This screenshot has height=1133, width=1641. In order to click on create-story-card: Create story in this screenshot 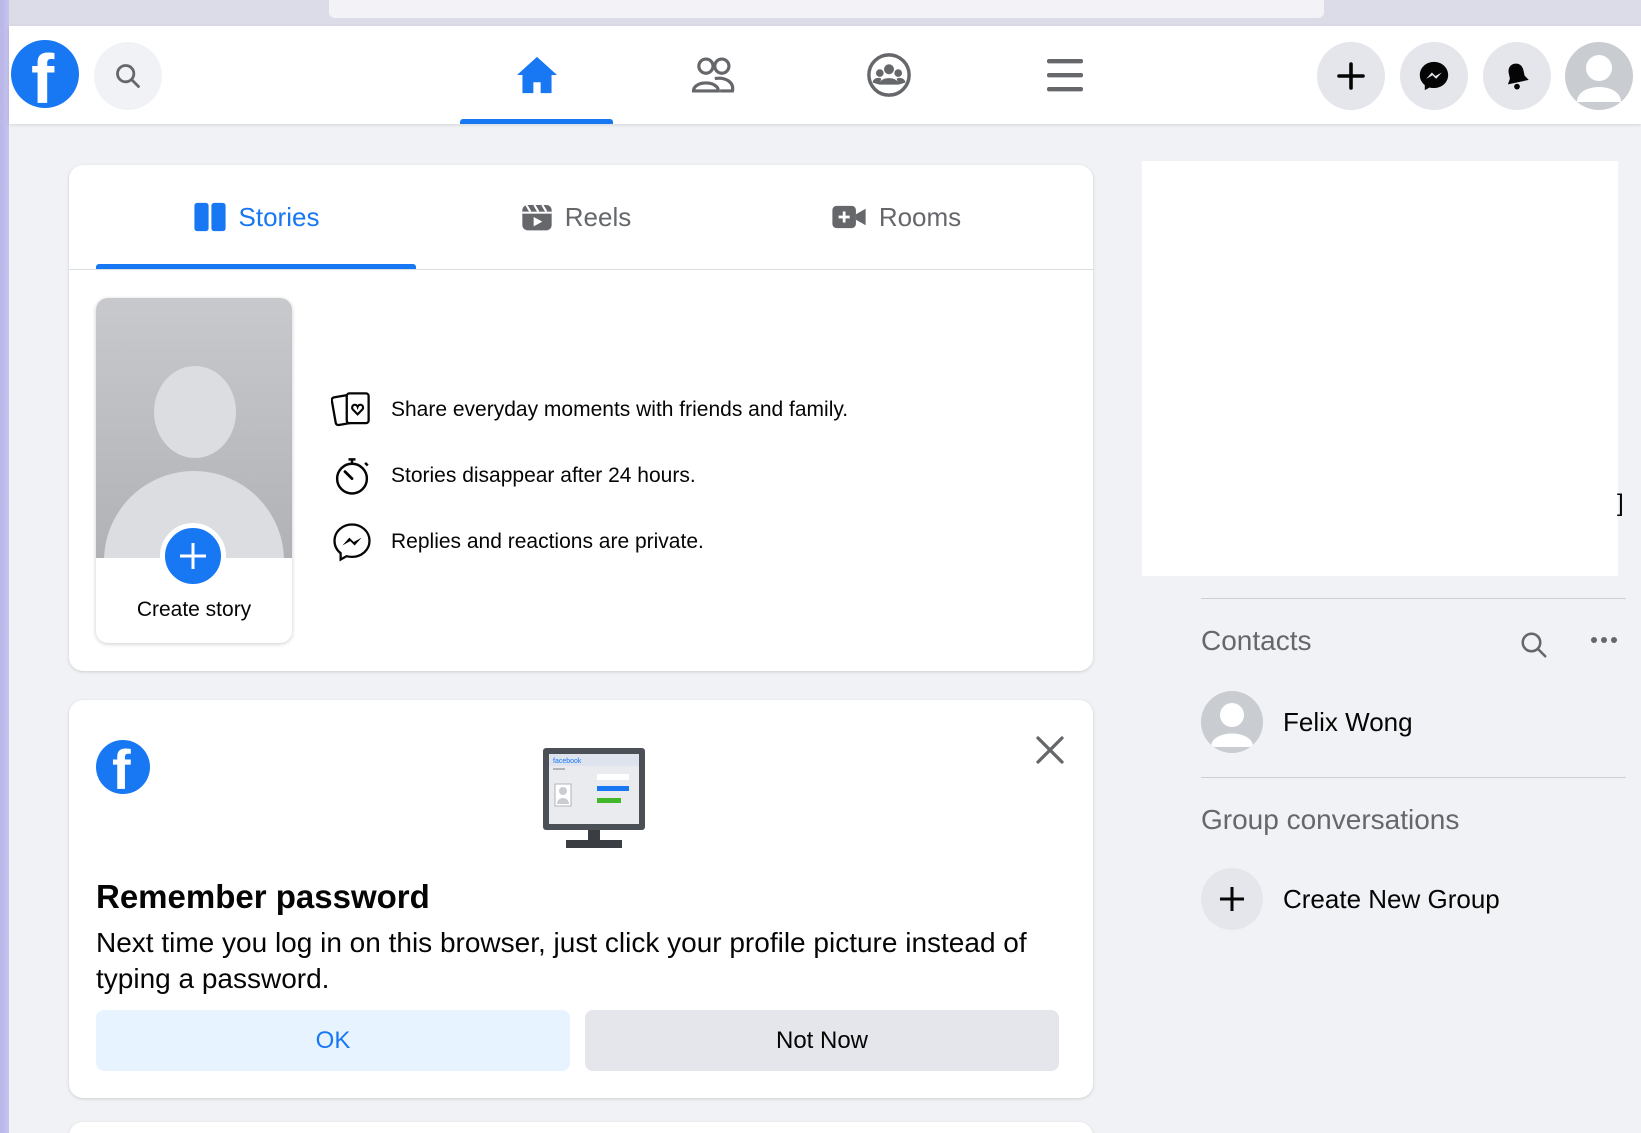, I will do `click(194, 470)`.